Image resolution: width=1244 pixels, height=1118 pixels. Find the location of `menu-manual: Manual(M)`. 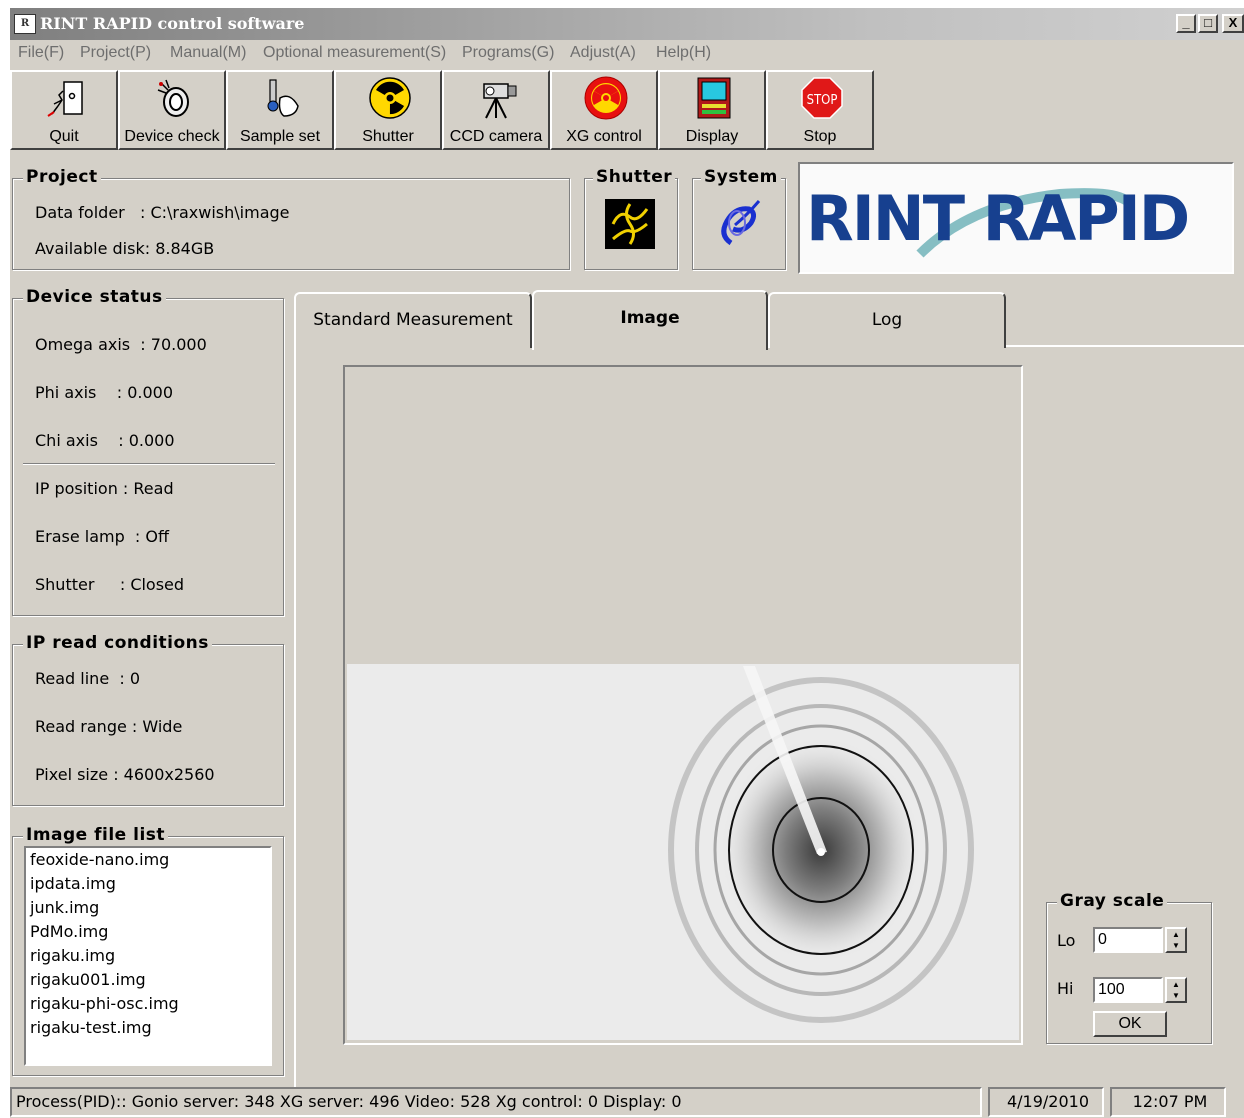

menu-manual: Manual(M) is located at coordinates (208, 53).